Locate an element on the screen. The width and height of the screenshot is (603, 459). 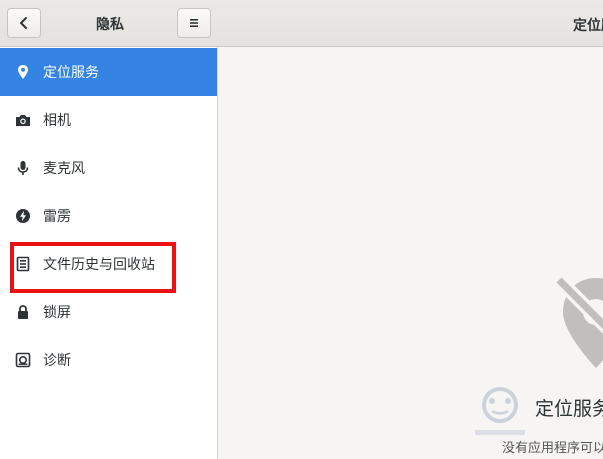
sidebar-item-label: 相机 is located at coordinates (57, 121).